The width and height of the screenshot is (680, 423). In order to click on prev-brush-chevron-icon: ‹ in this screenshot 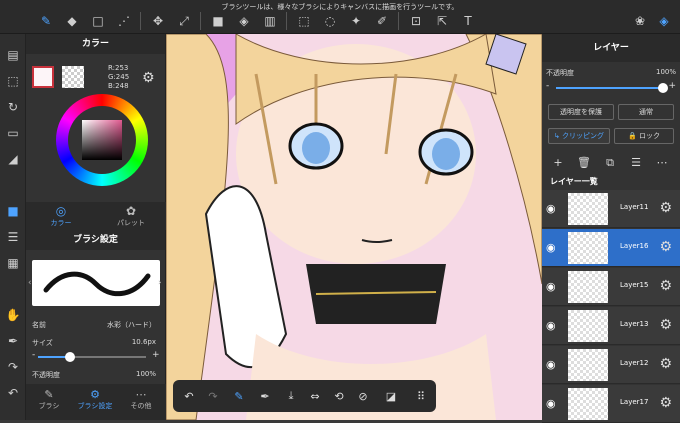, I will do `click(30, 283)`.